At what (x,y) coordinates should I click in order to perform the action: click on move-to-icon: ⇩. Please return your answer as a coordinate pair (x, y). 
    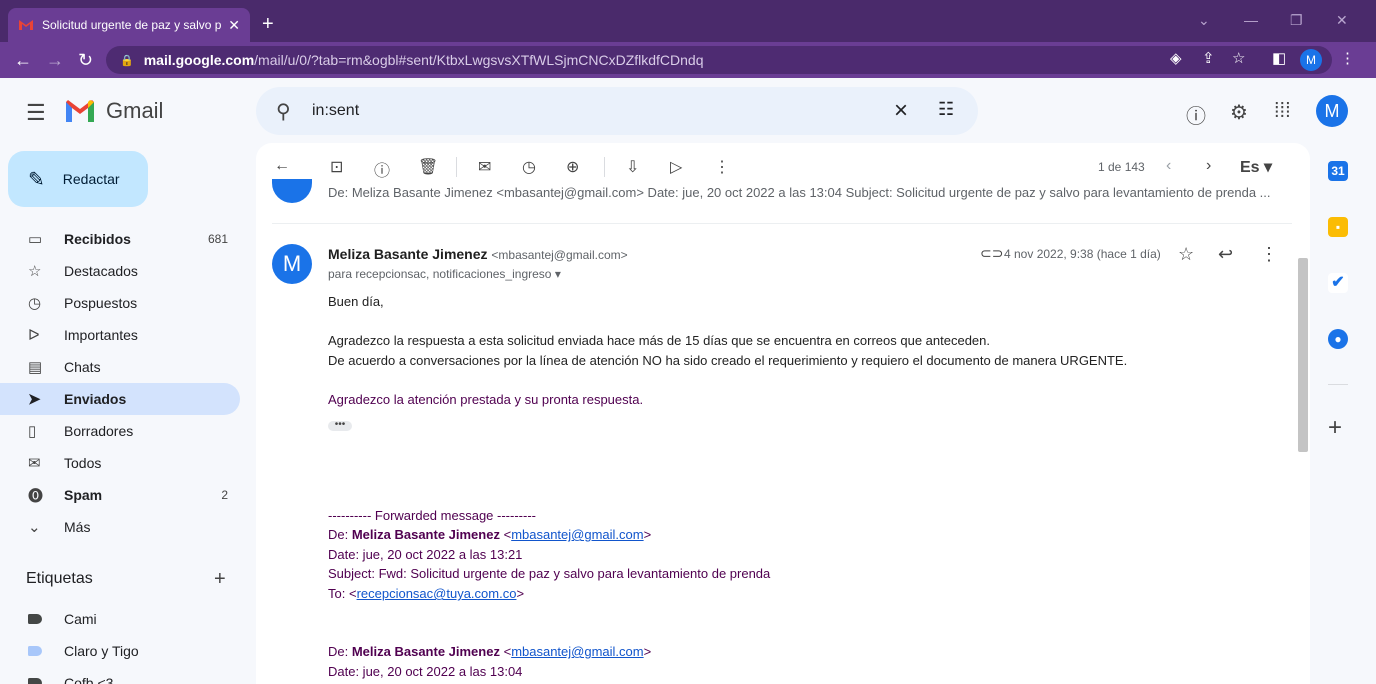
    Looking at the image, I should click on (632, 167).